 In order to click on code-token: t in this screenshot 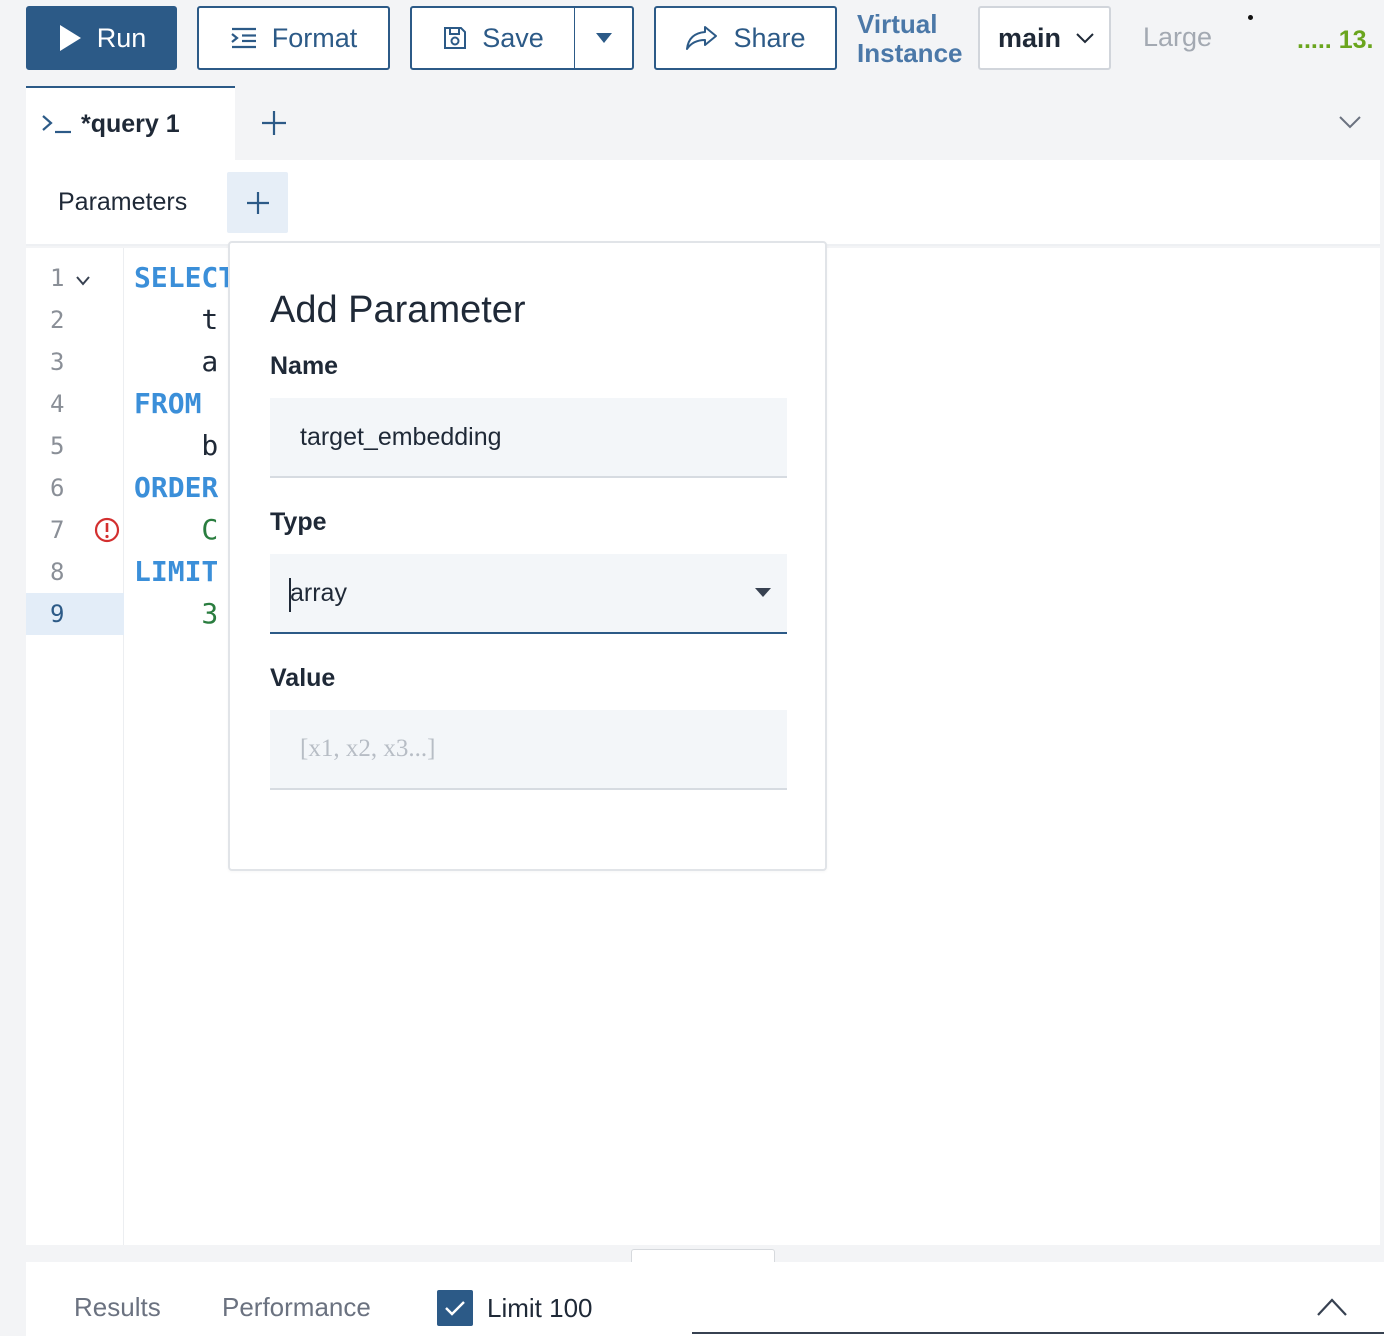, I will do `click(176, 319)`.